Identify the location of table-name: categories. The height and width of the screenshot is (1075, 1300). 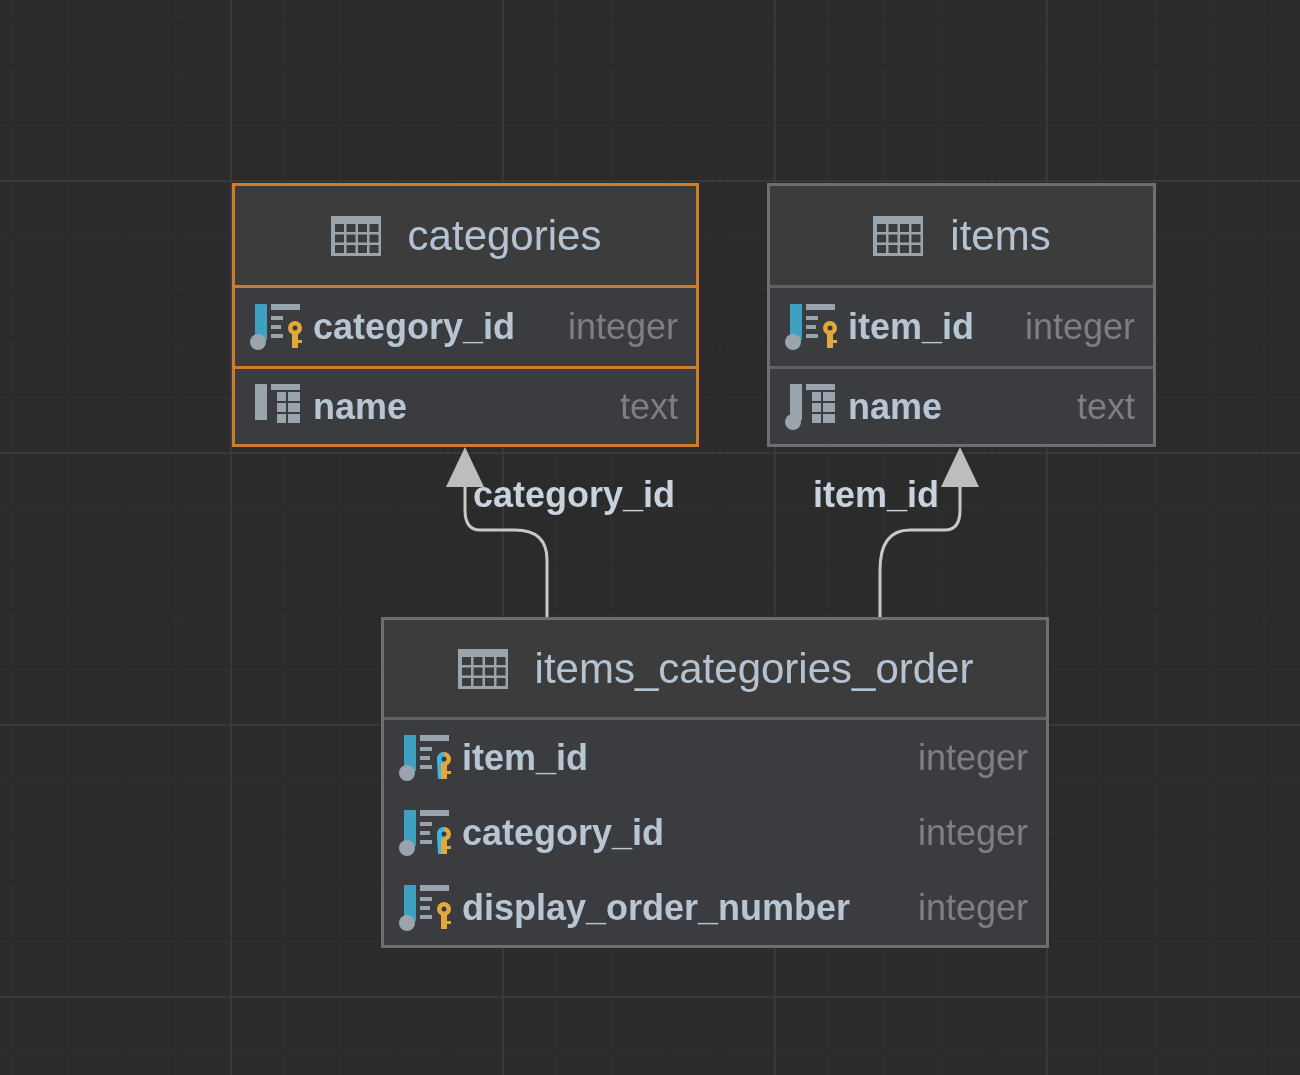
(504, 235).